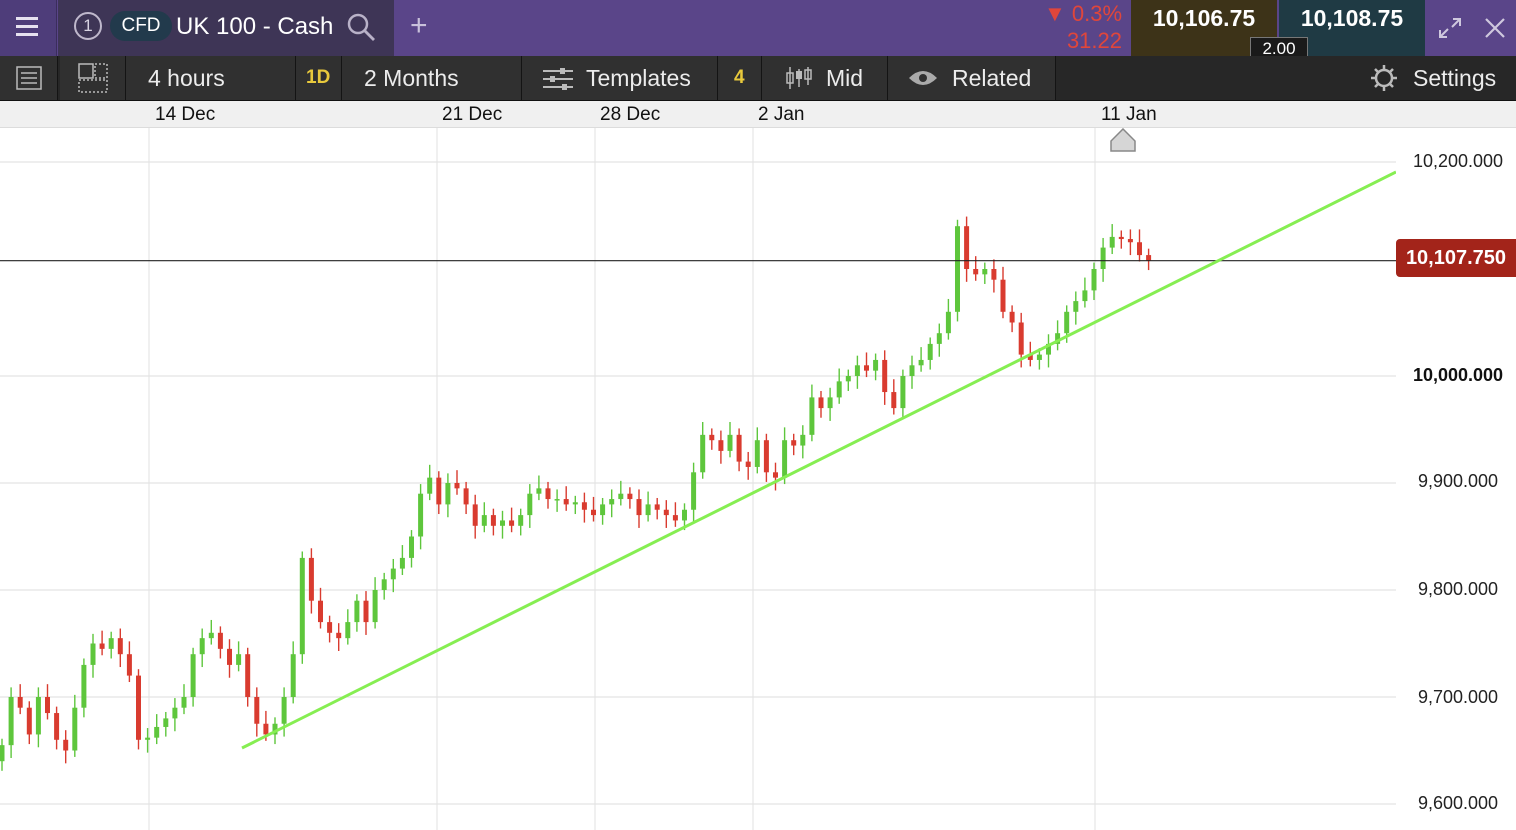 This screenshot has height=830, width=1516. Describe the element at coordinates (1450, 28) in the screenshot. I see `expand-icon` at that location.